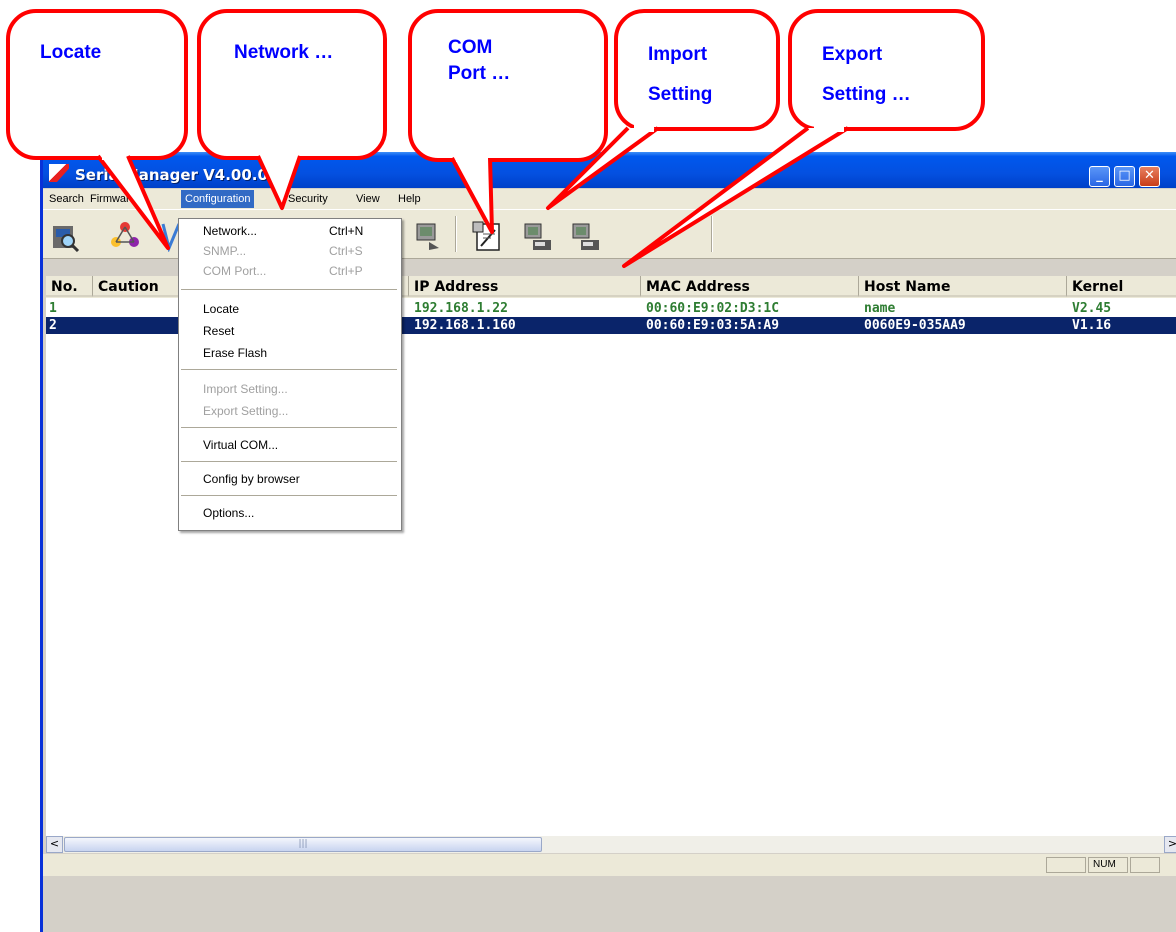  I want to click on menu-item-shortcut: Ctrl+S, so click(346, 251).